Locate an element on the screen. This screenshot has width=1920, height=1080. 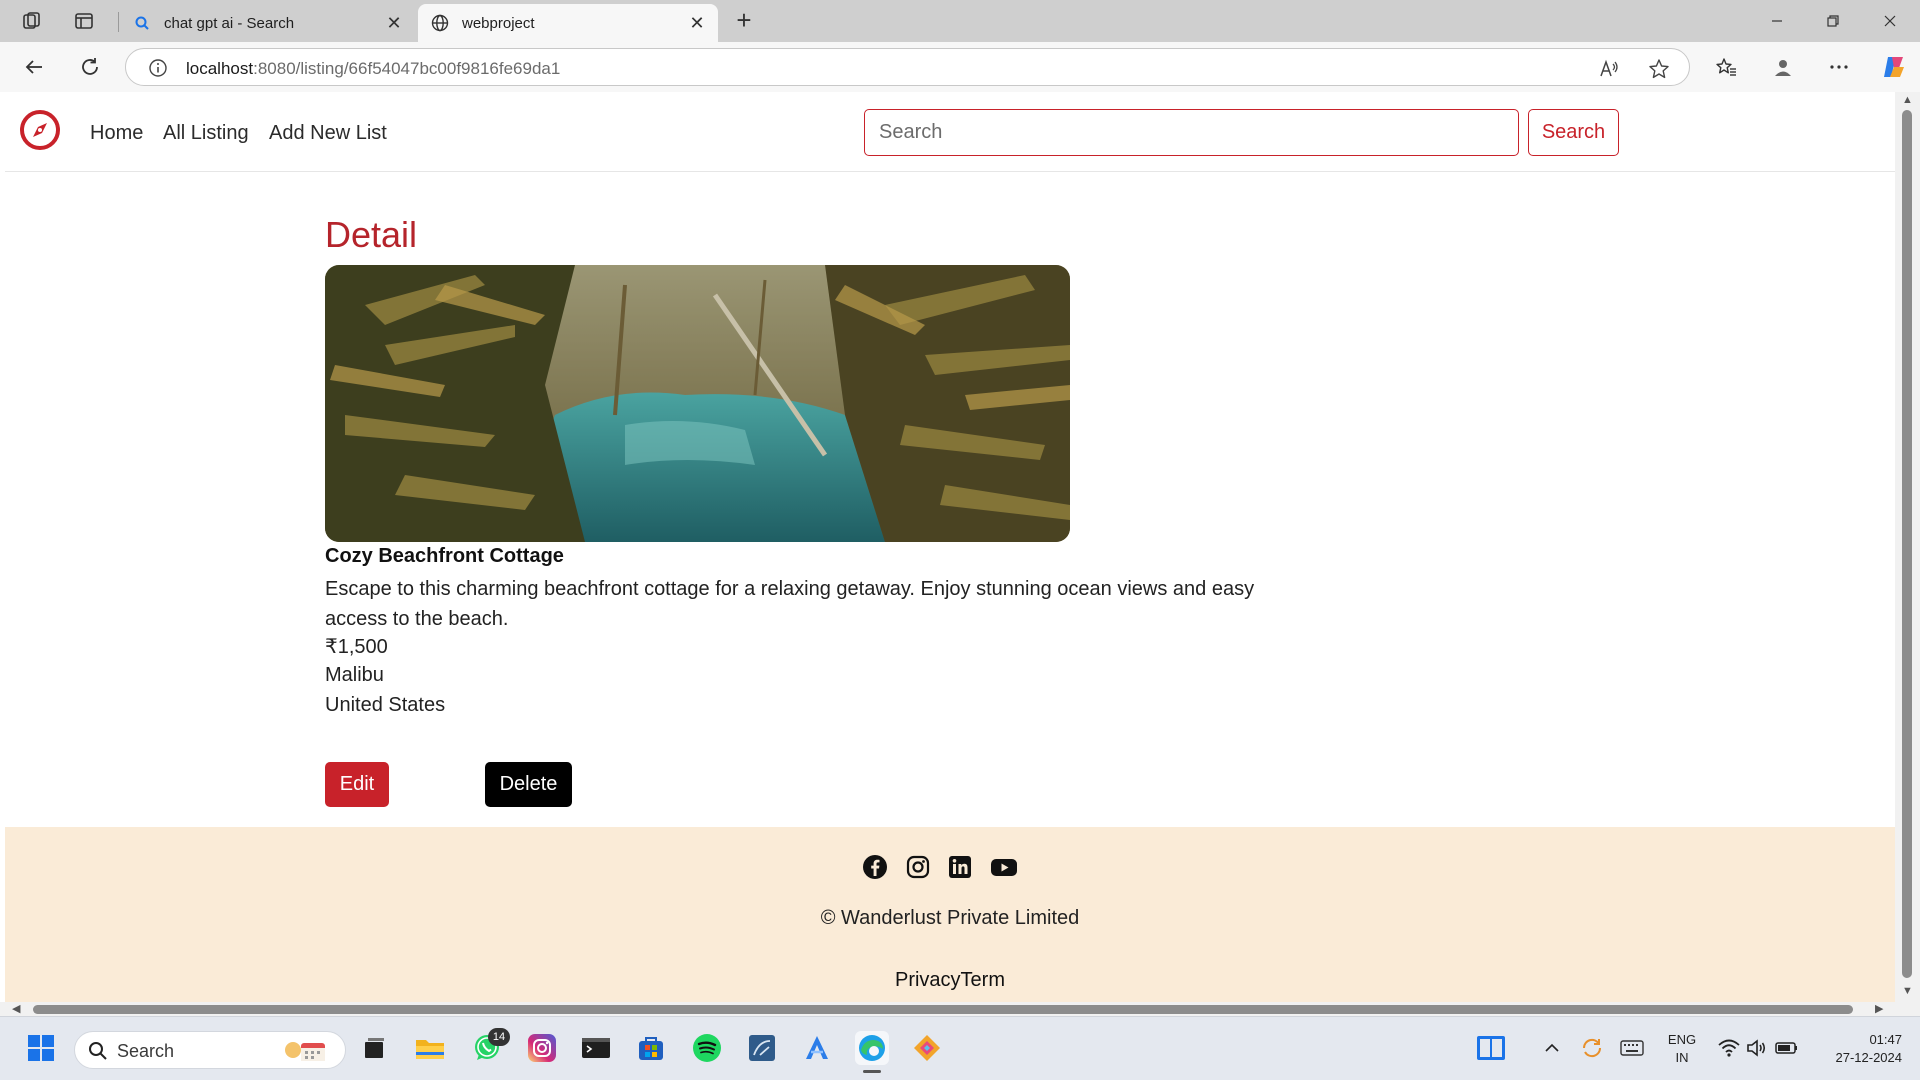
language-indicator: ENG IN is located at coordinates (1682, 1049).